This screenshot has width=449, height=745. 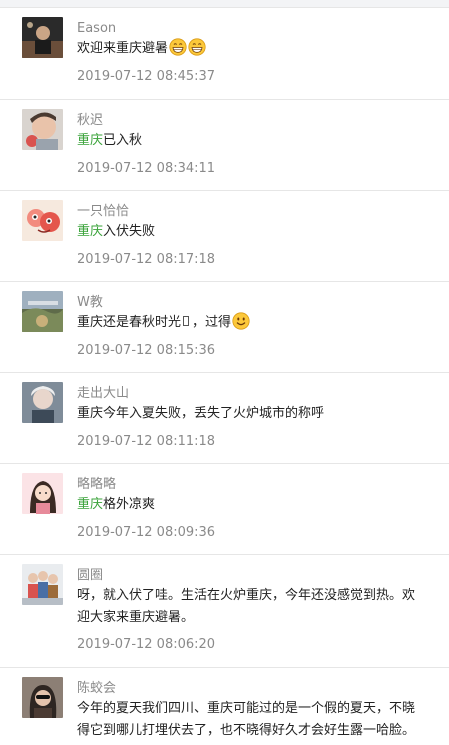 I want to click on comment-time: 2019-07-12 08:15:36, so click(x=146, y=350).